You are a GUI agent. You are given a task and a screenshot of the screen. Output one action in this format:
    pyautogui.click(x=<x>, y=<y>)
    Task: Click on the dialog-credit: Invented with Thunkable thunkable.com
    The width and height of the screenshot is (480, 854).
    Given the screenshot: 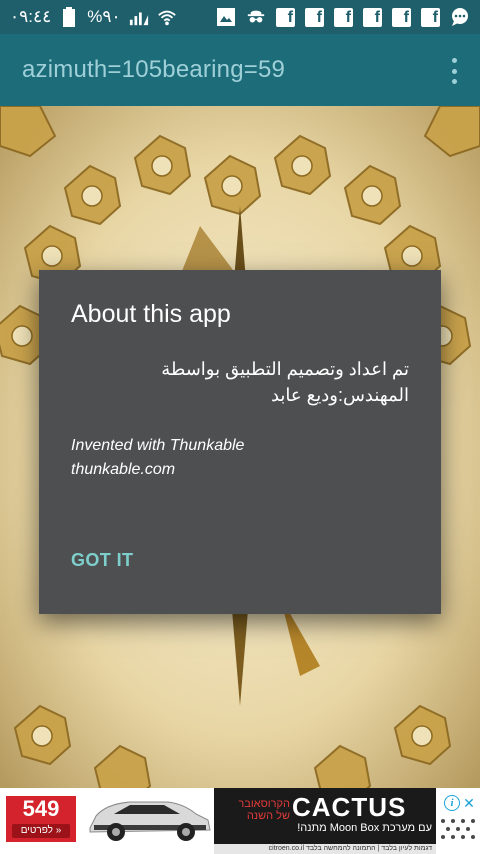 What is the action you would take?
    pyautogui.click(x=157, y=458)
    